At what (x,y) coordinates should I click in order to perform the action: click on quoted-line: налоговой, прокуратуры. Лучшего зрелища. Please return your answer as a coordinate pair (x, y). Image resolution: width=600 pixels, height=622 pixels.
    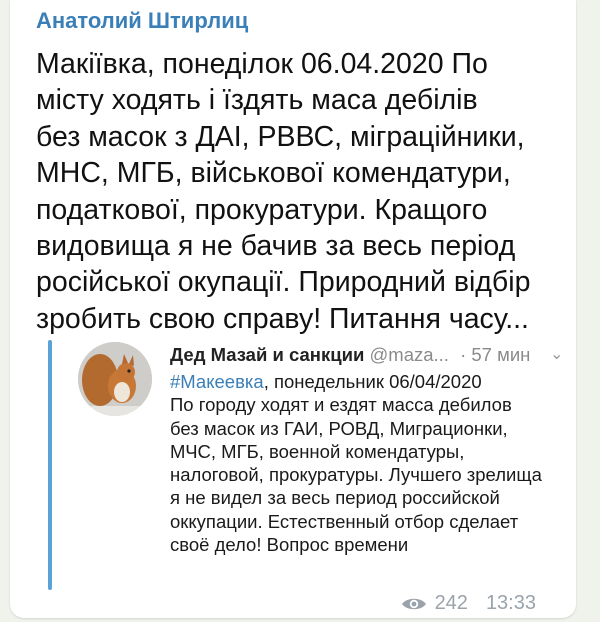
    Looking at the image, I should click on (356, 475).